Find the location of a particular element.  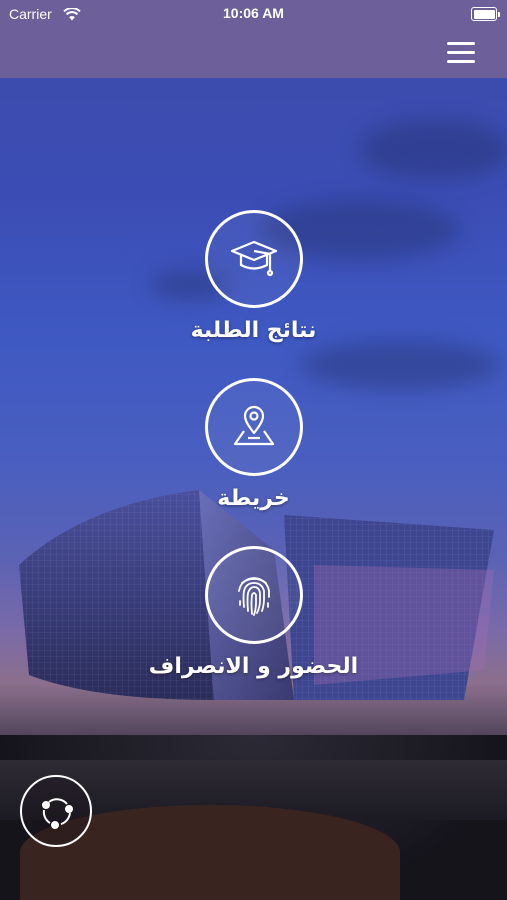

hamburger-menu-icon is located at coordinates (461, 53).